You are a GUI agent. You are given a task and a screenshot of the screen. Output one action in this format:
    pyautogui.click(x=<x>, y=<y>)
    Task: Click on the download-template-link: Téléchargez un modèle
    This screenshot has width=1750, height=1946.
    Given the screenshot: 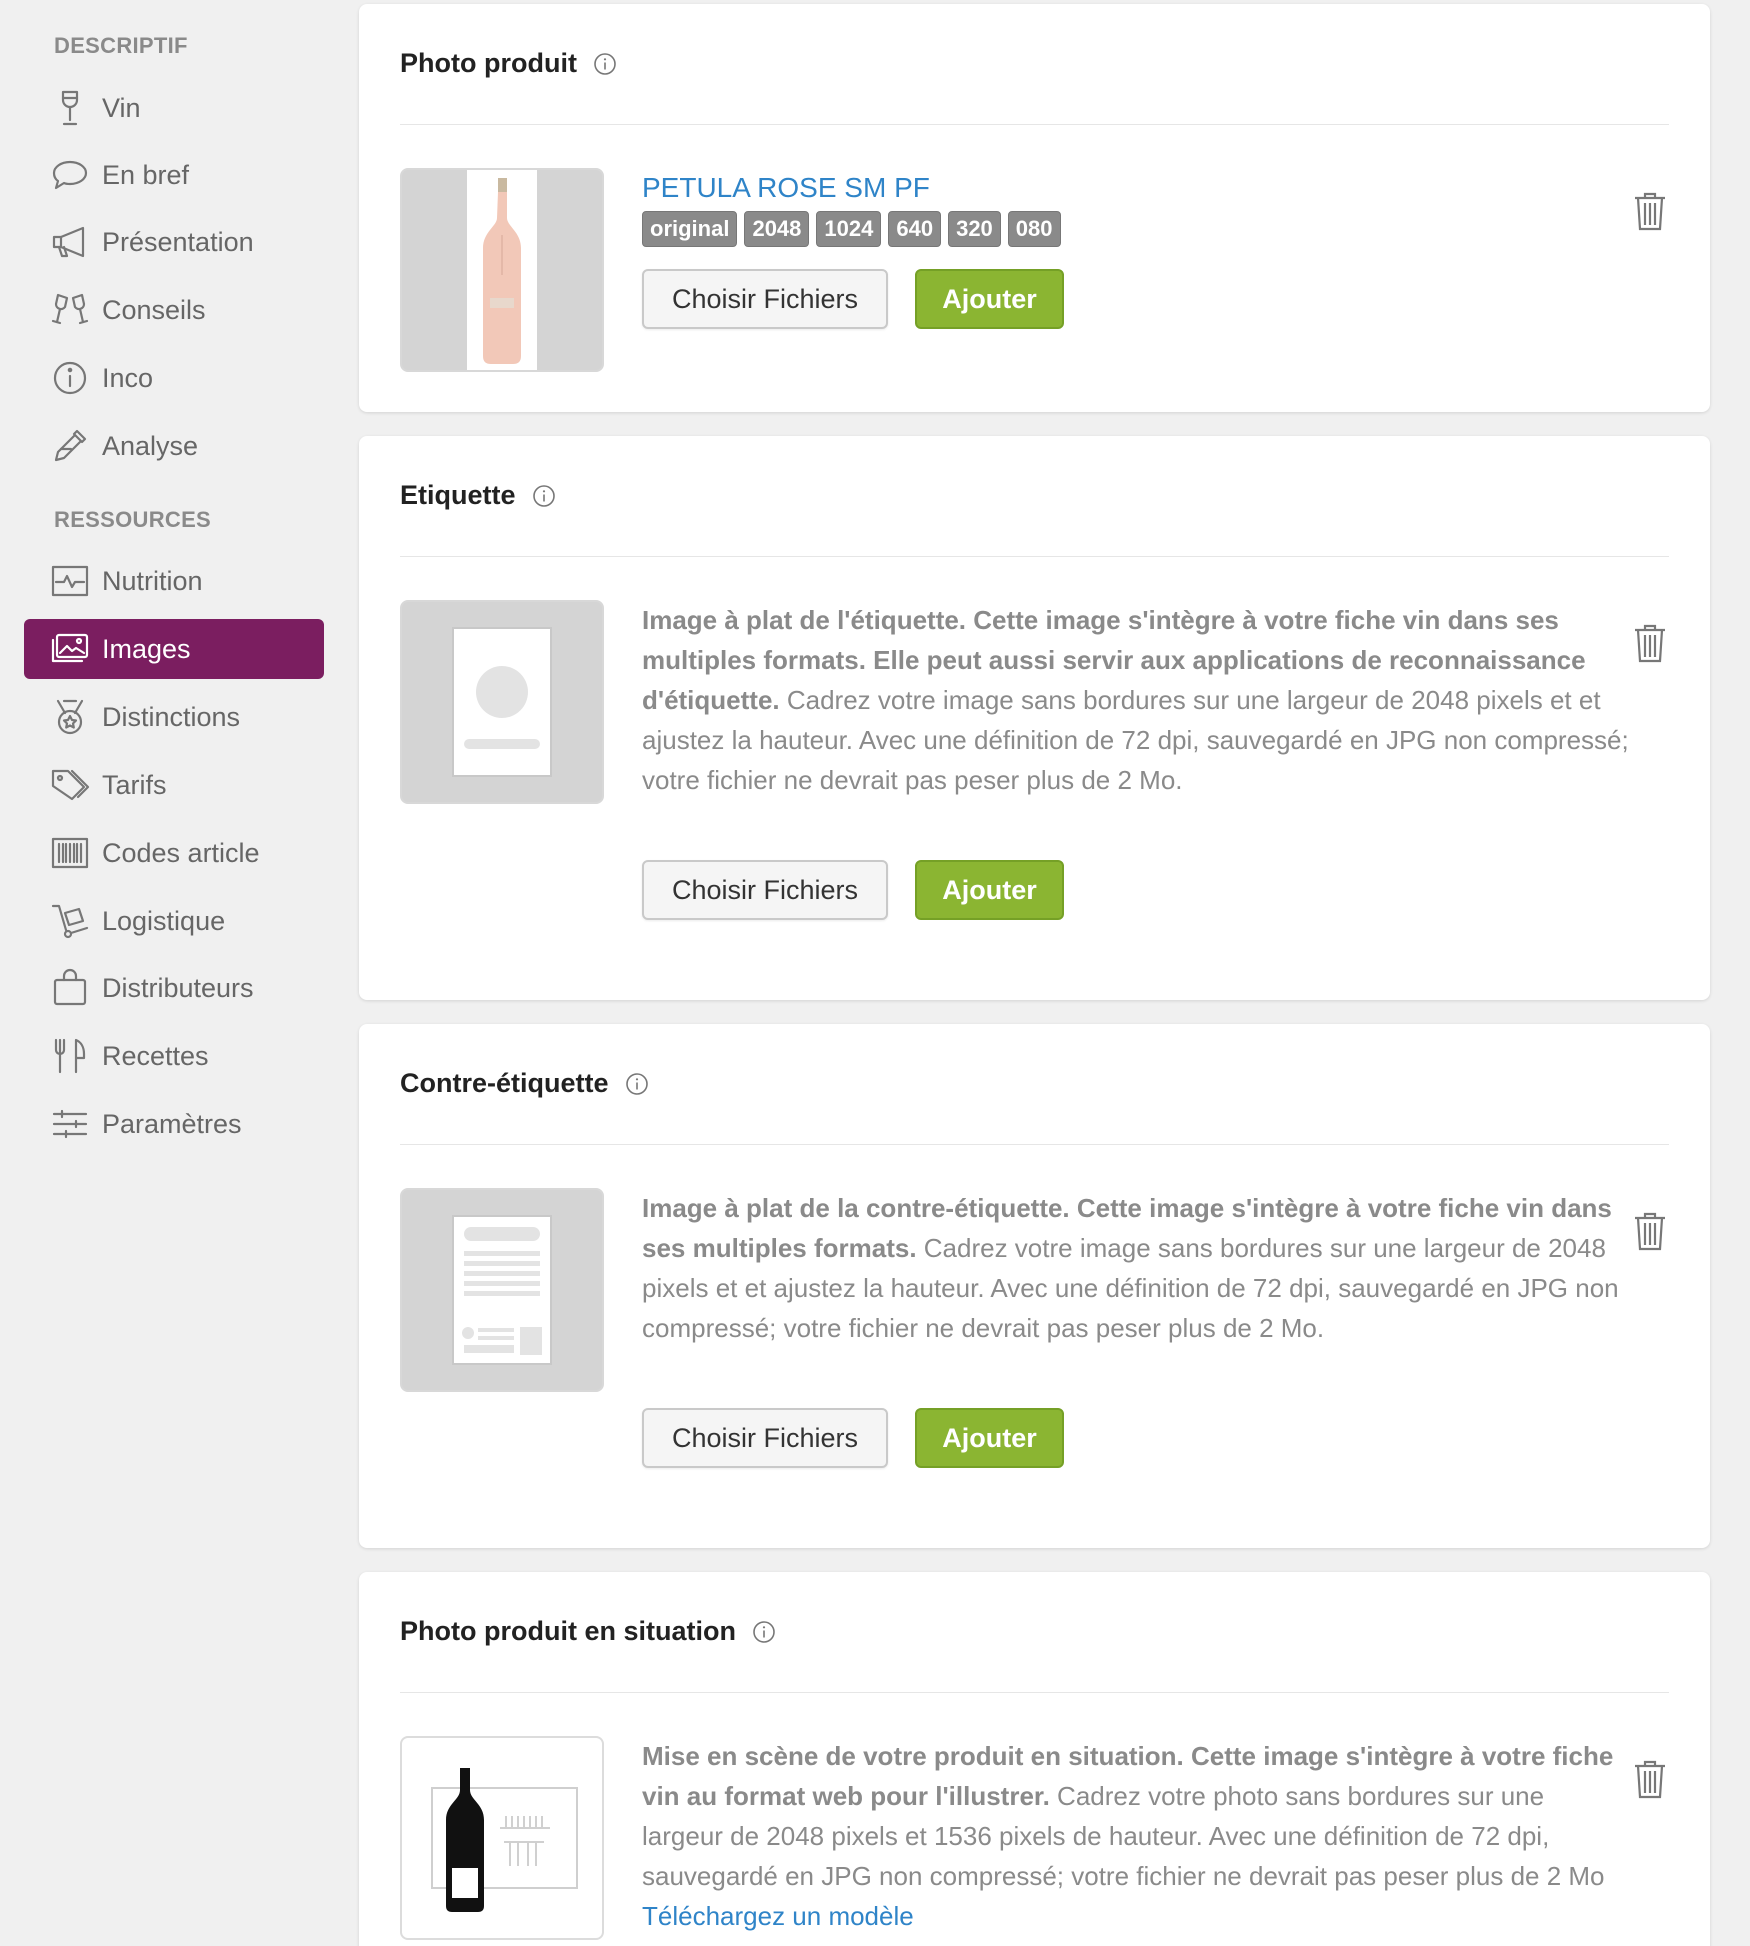 What is the action you would take?
    pyautogui.click(x=778, y=1916)
    